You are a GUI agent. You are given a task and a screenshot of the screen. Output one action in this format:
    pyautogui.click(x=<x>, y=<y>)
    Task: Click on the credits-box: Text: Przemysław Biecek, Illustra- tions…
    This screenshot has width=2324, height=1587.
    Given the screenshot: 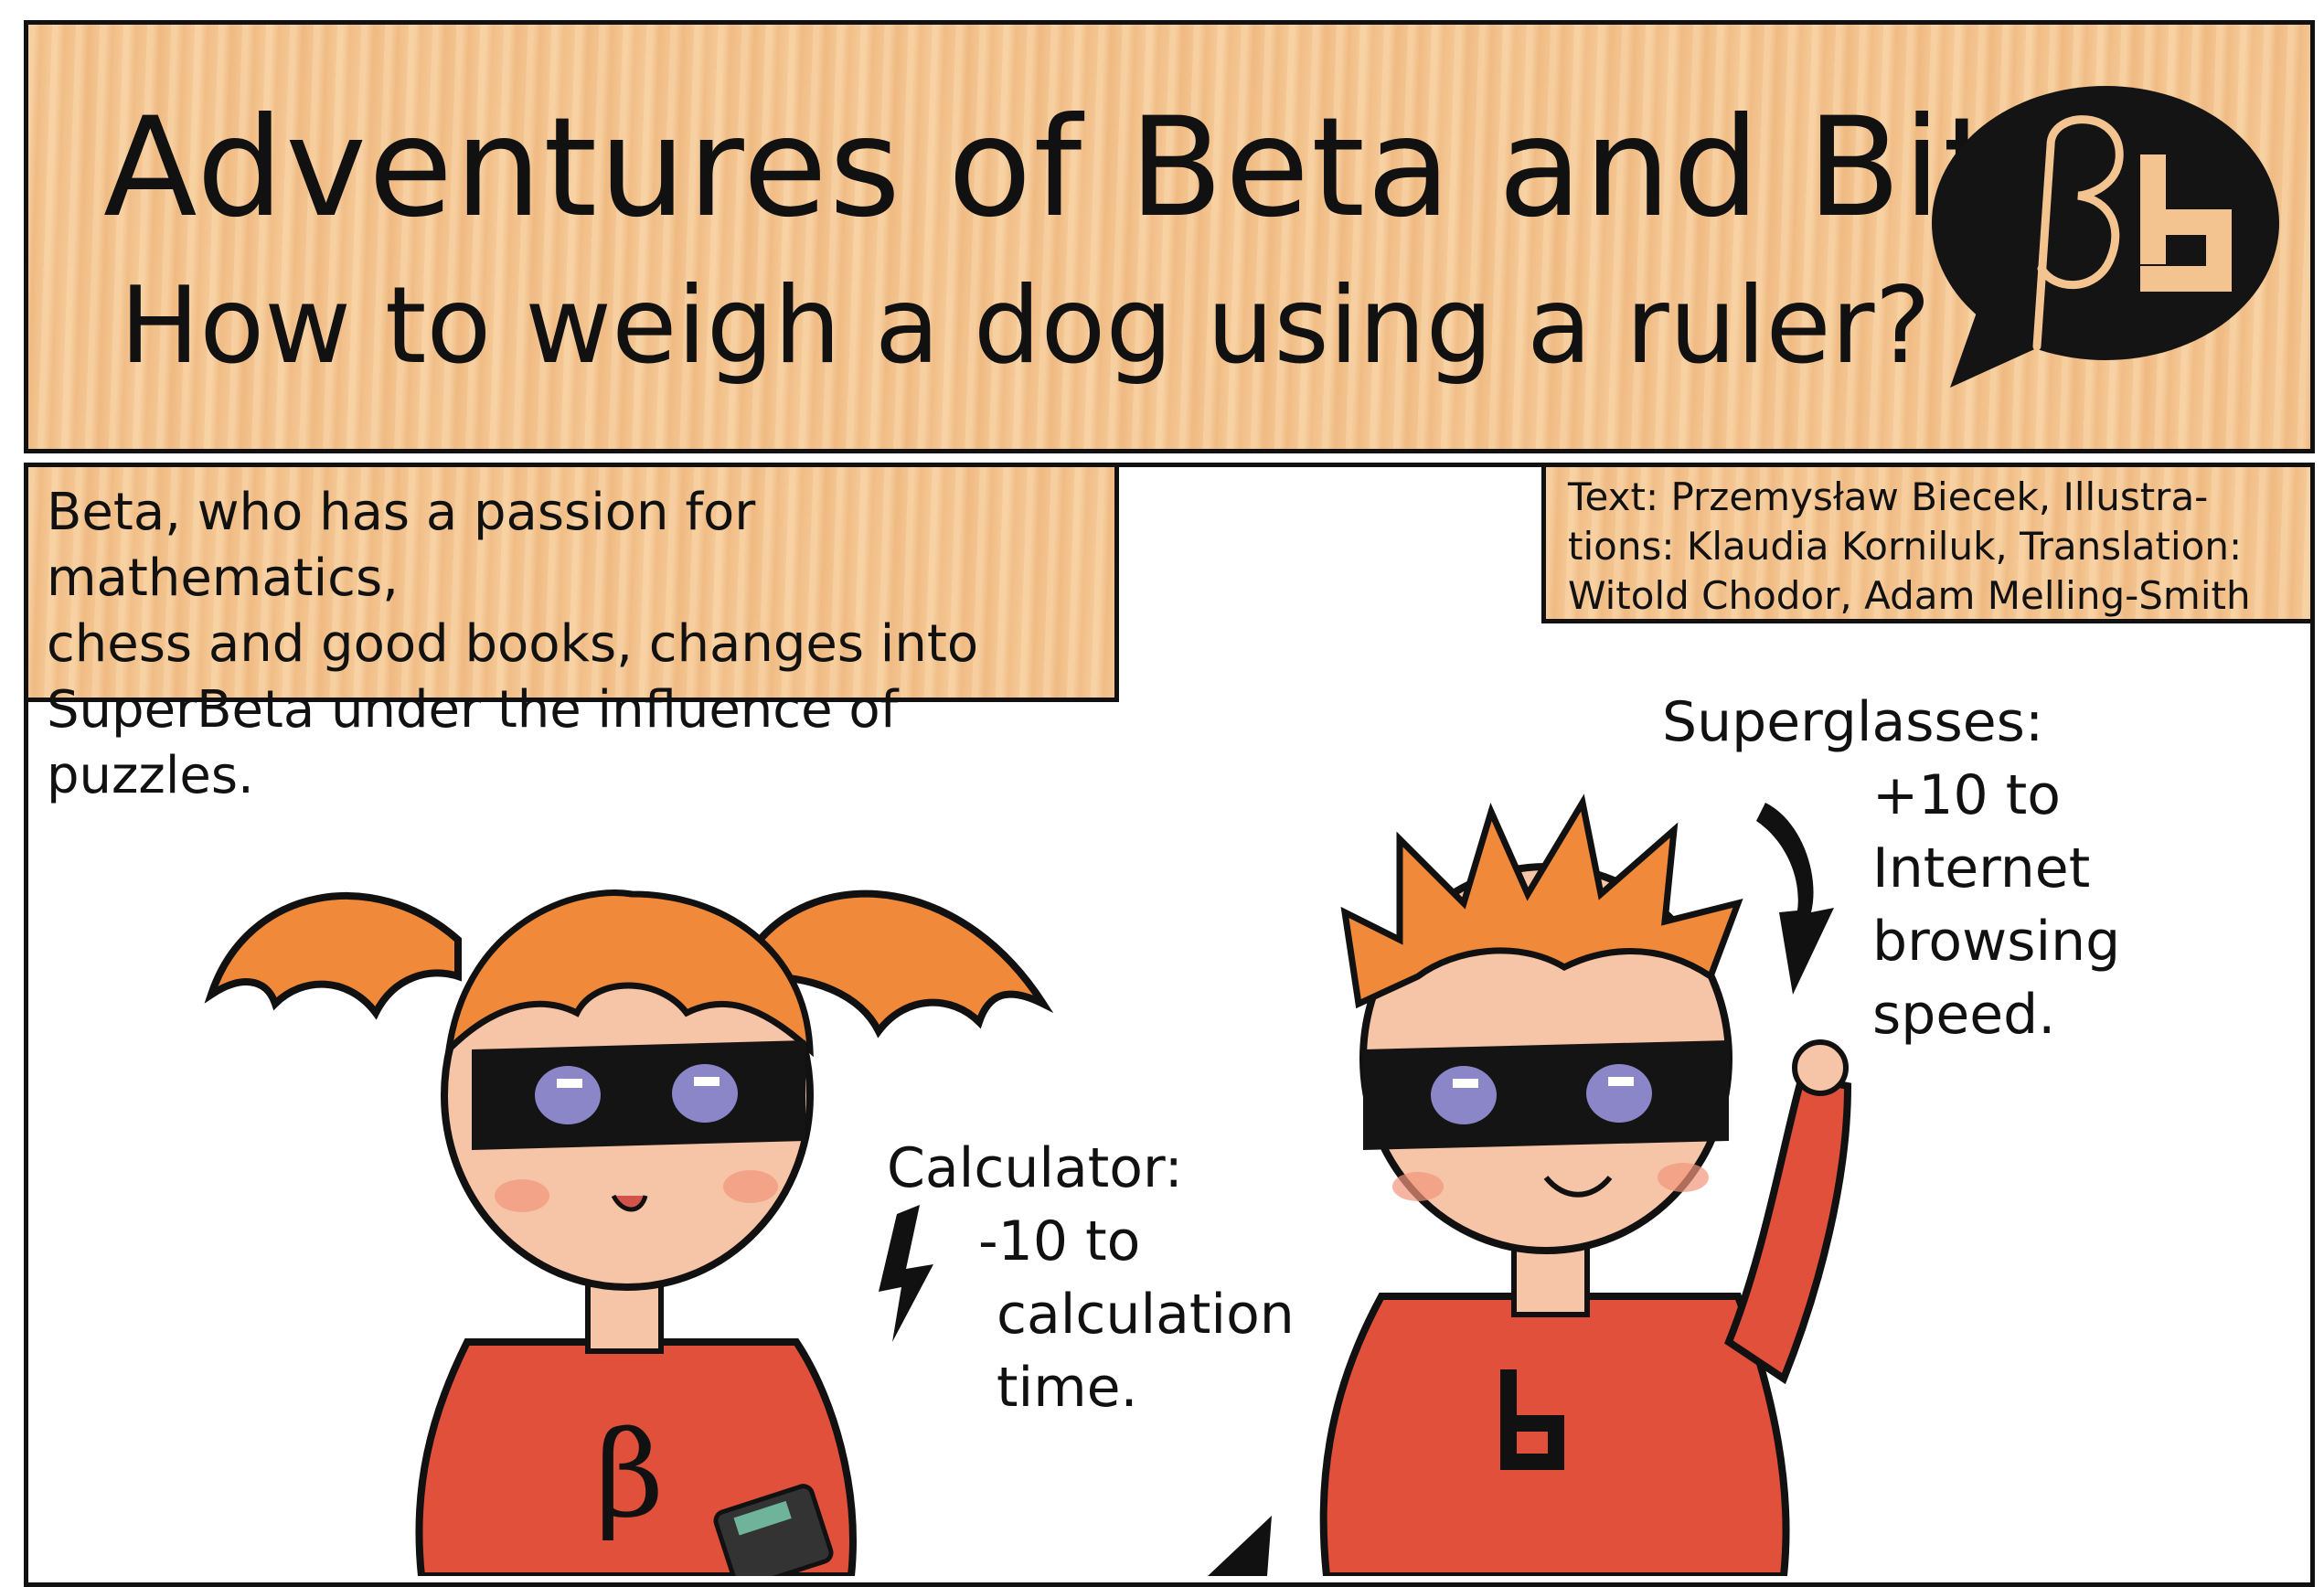 What is the action you would take?
    pyautogui.click(x=1928, y=543)
    